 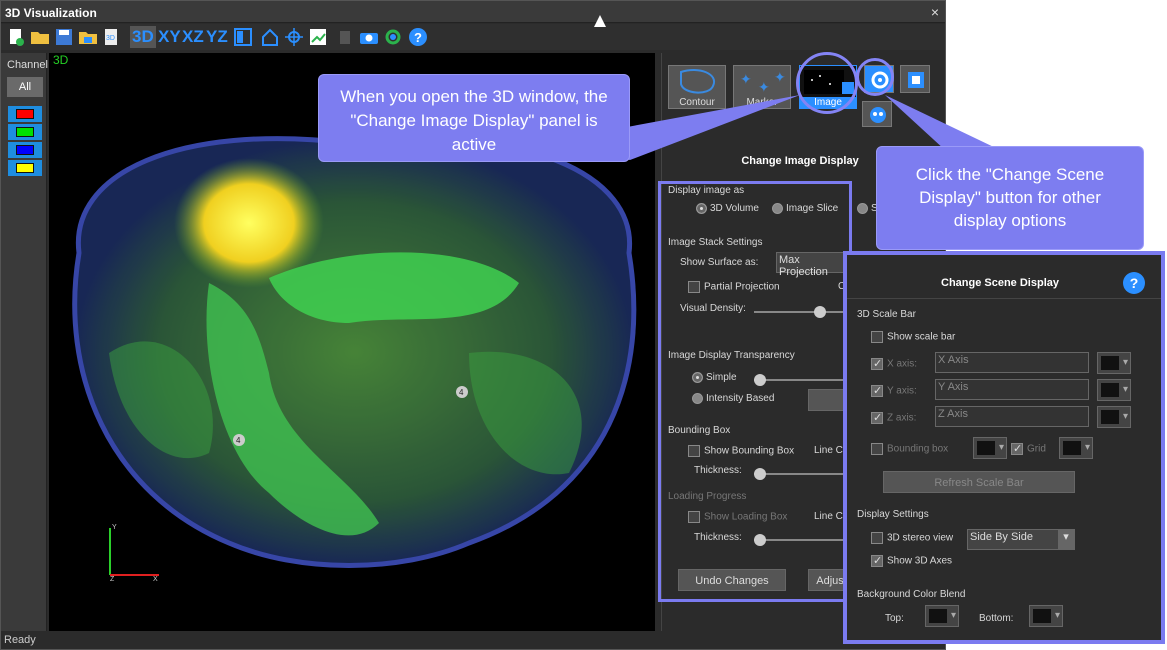 What do you see at coordinates (762, 102) in the screenshot?
I see `marker-label: Marker` at bounding box center [762, 102].